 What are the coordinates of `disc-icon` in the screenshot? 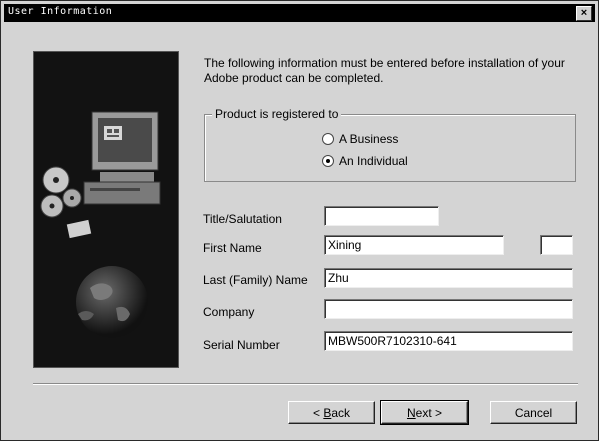 It's located at (61, 192).